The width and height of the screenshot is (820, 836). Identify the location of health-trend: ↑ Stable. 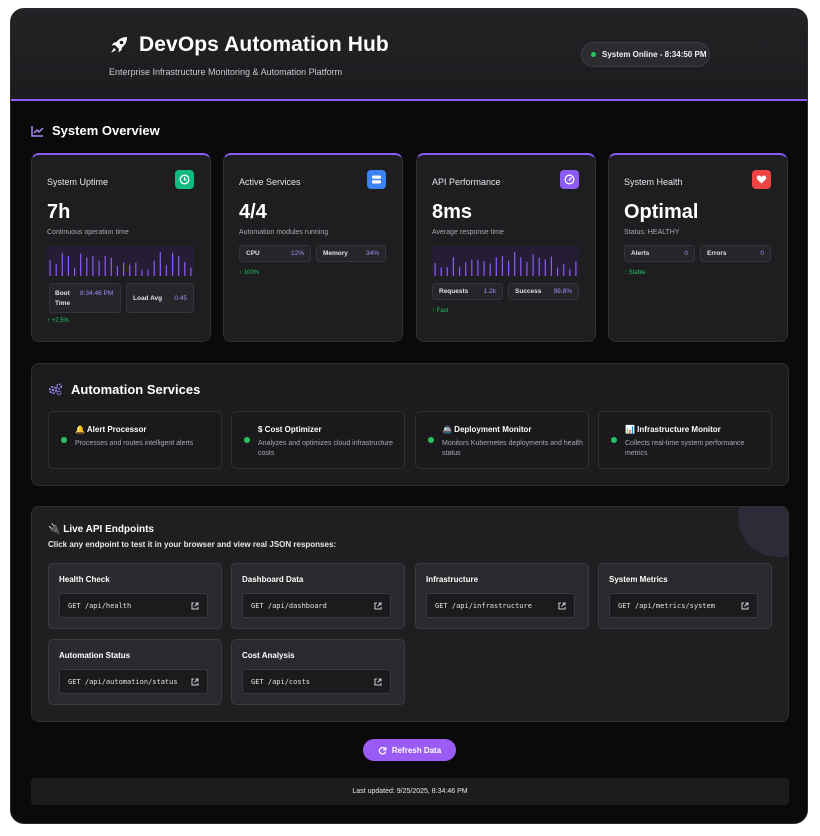
(635, 273).